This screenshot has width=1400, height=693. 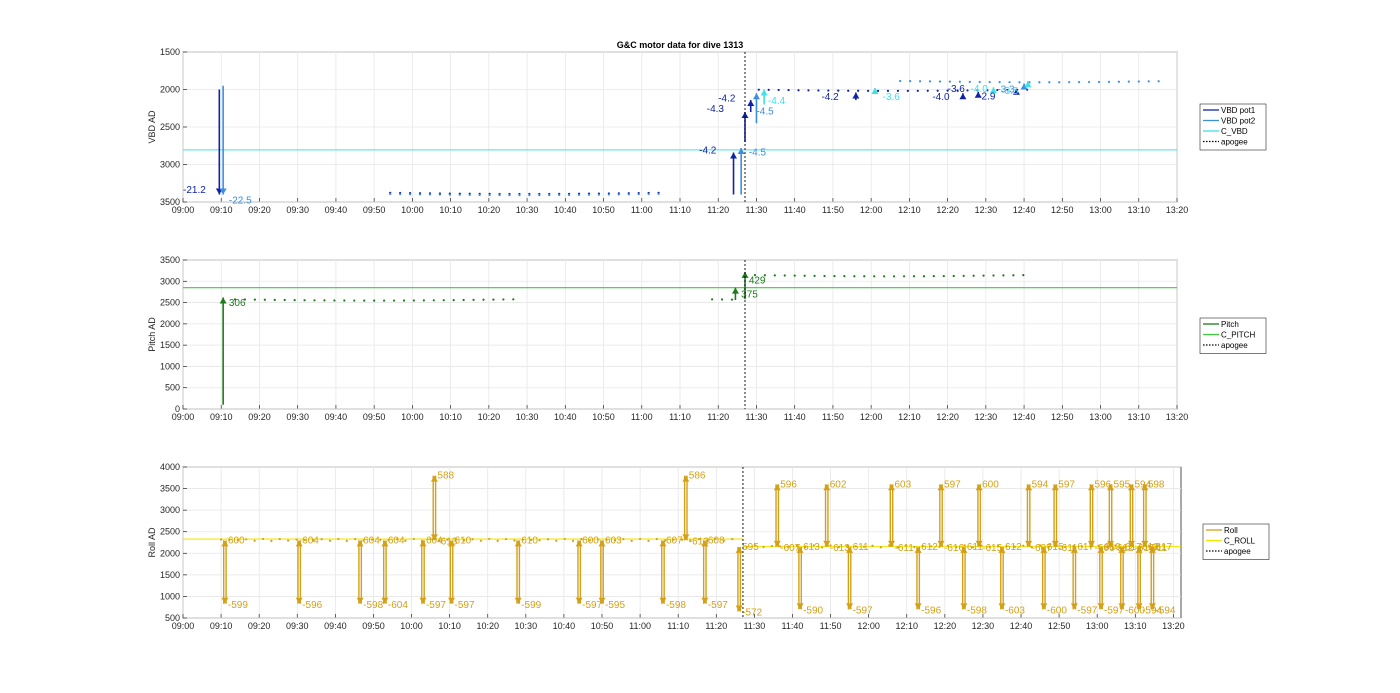 I want to click on x-tick-label: 11:50, so click(x=833, y=417).